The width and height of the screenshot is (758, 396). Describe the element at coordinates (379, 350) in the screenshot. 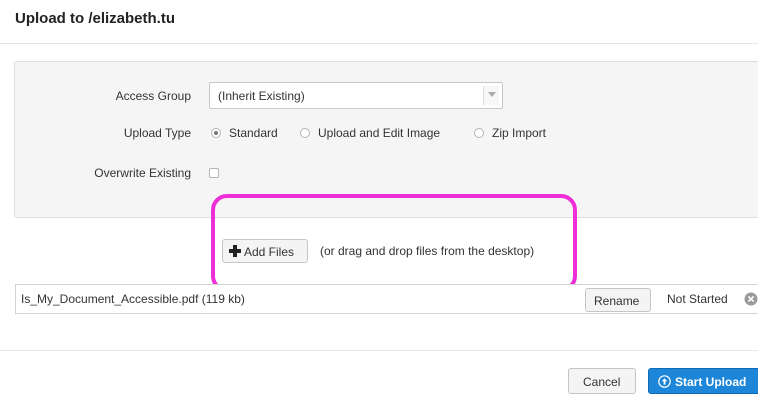

I see `footer-divider` at that location.